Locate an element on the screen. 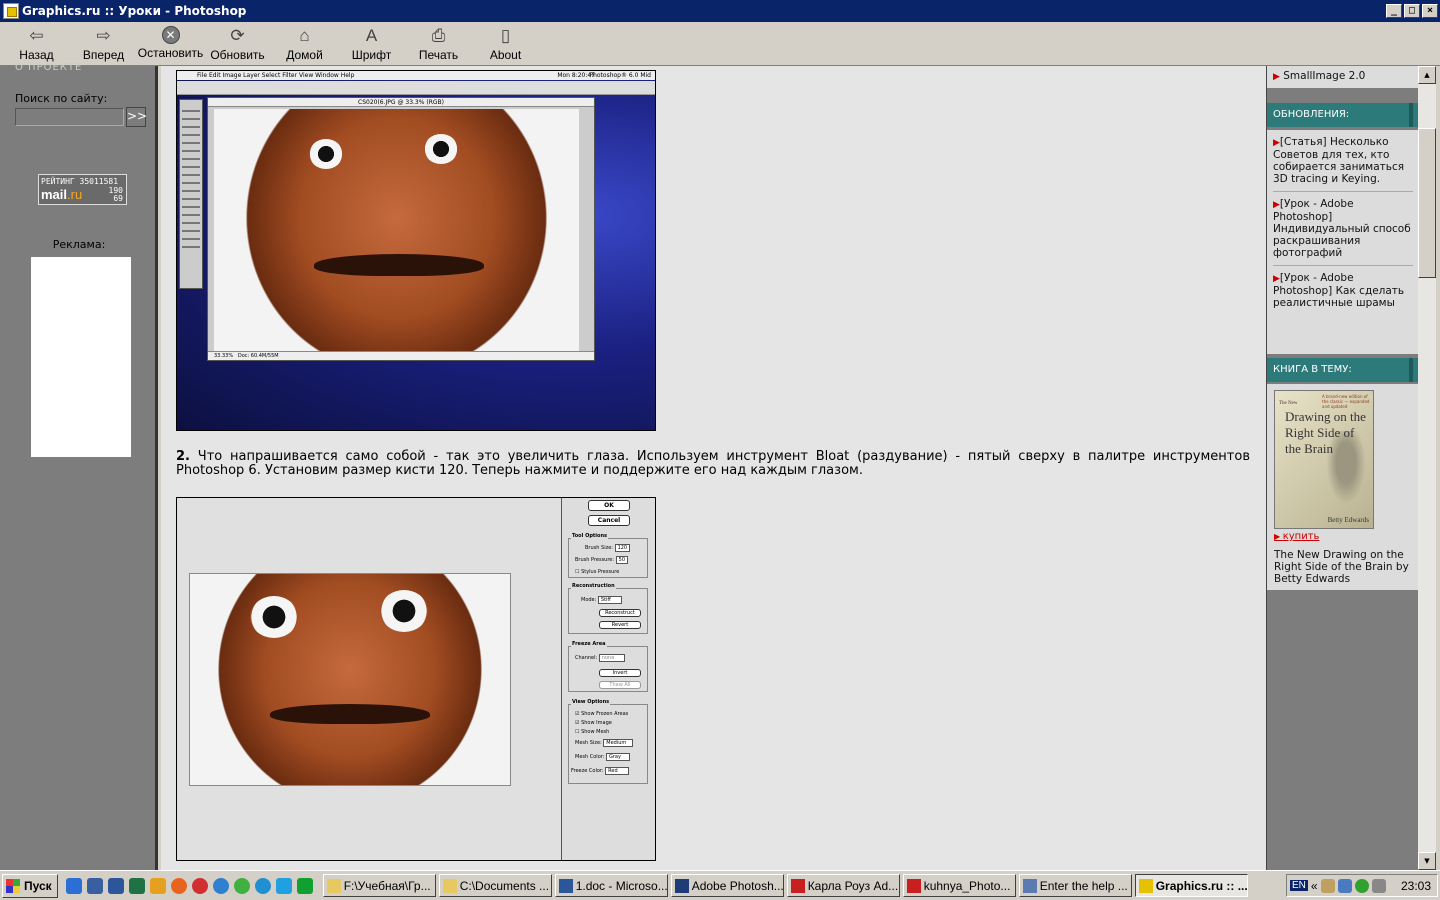  volume-icon is located at coordinates (1378, 885).